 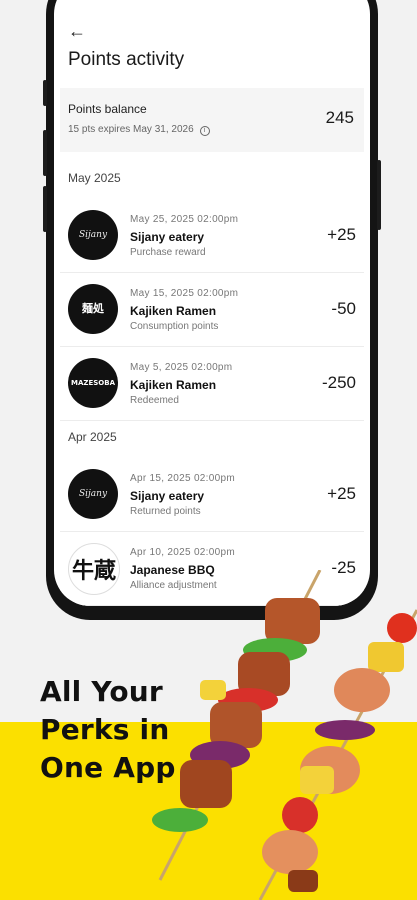 I want to click on logo-text: MAZESOBA, so click(x=93, y=383).